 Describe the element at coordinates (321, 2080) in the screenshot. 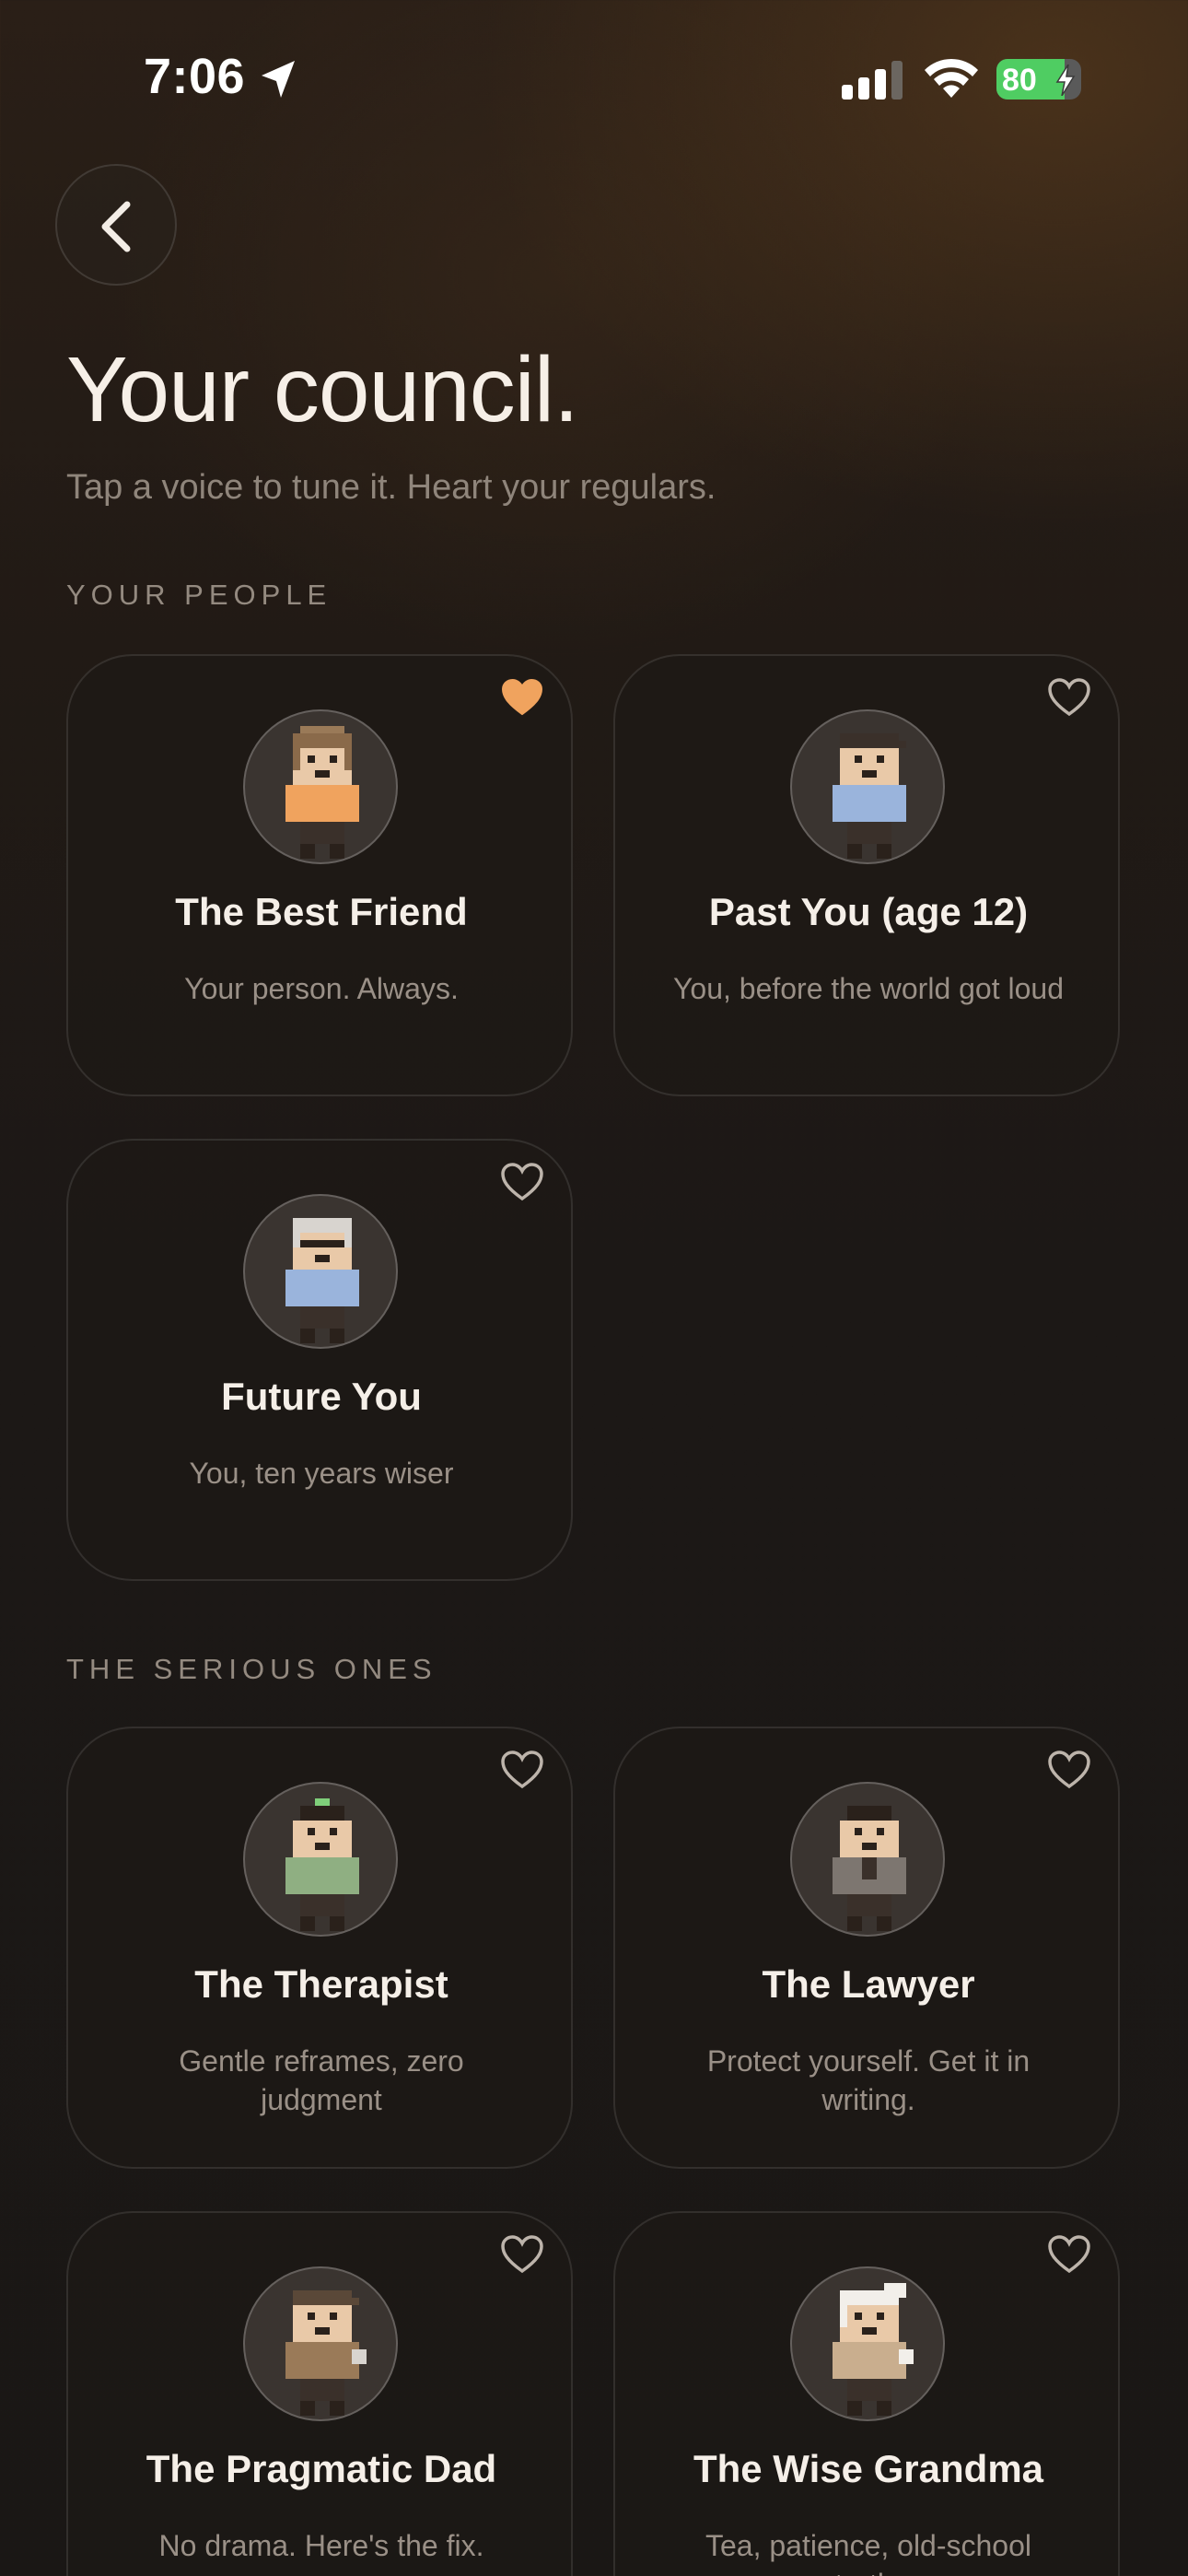

I see `card-description: Gentle reframes, zero judgment` at that location.